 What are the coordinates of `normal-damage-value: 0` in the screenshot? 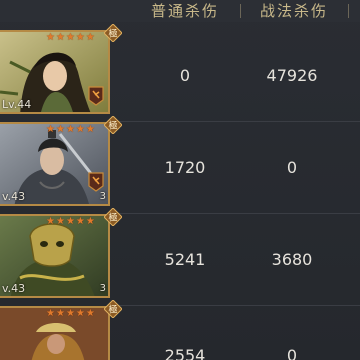 It's located at (185, 75).